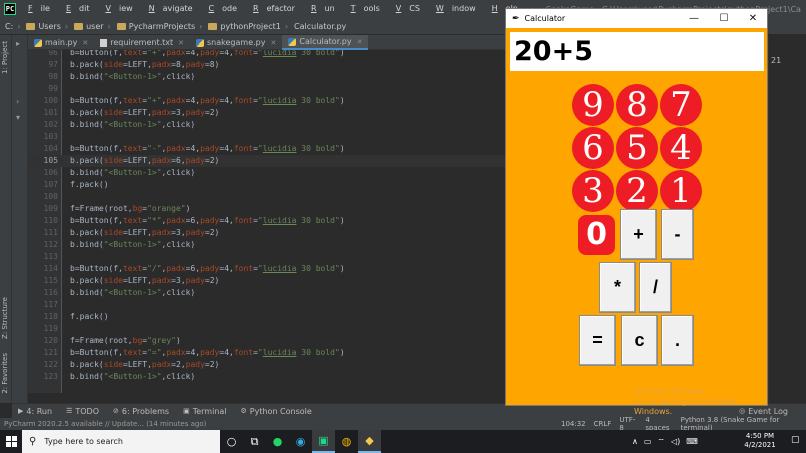  What do you see at coordinates (795, 440) in the screenshot?
I see `notification-icon: ▢` at bounding box center [795, 440].